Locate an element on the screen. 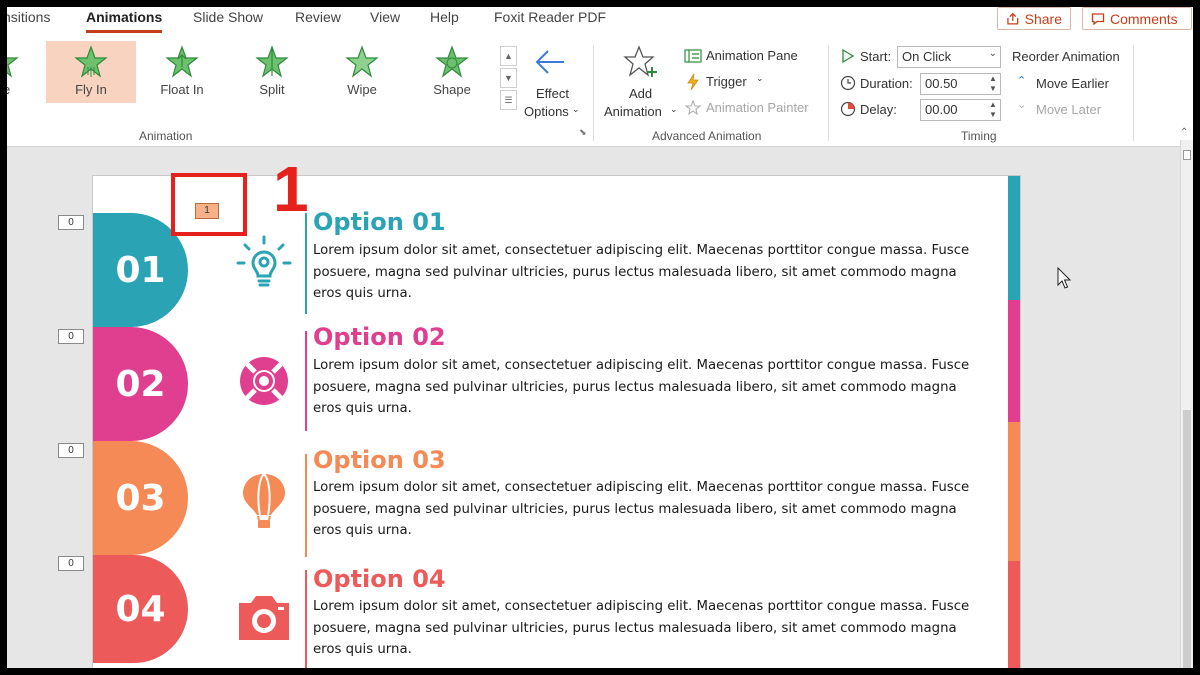  option-03-number: 03 is located at coordinates (140, 498).